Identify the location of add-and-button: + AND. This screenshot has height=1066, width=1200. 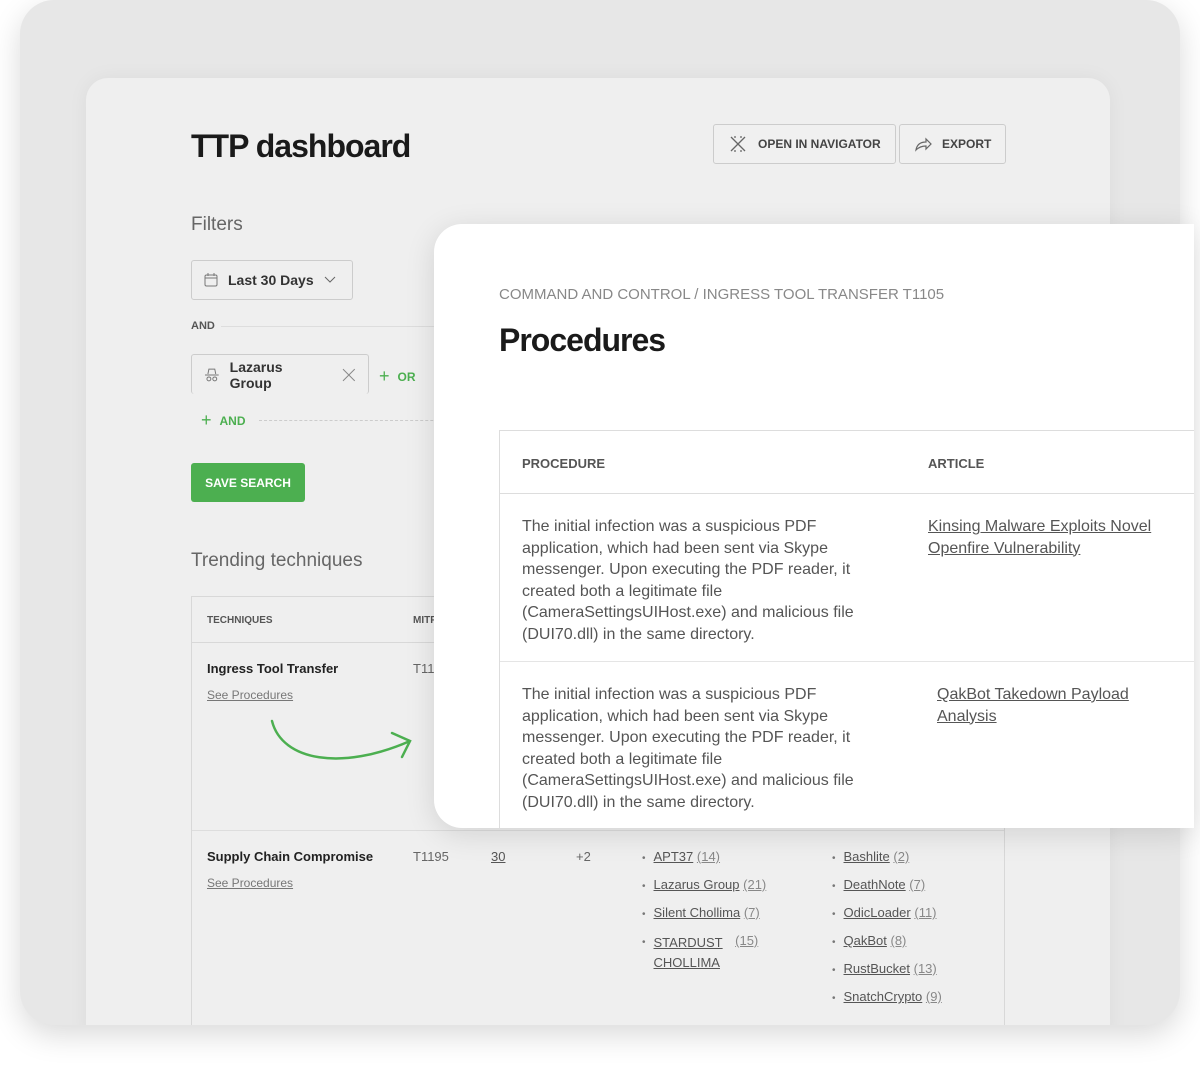
(223, 420).